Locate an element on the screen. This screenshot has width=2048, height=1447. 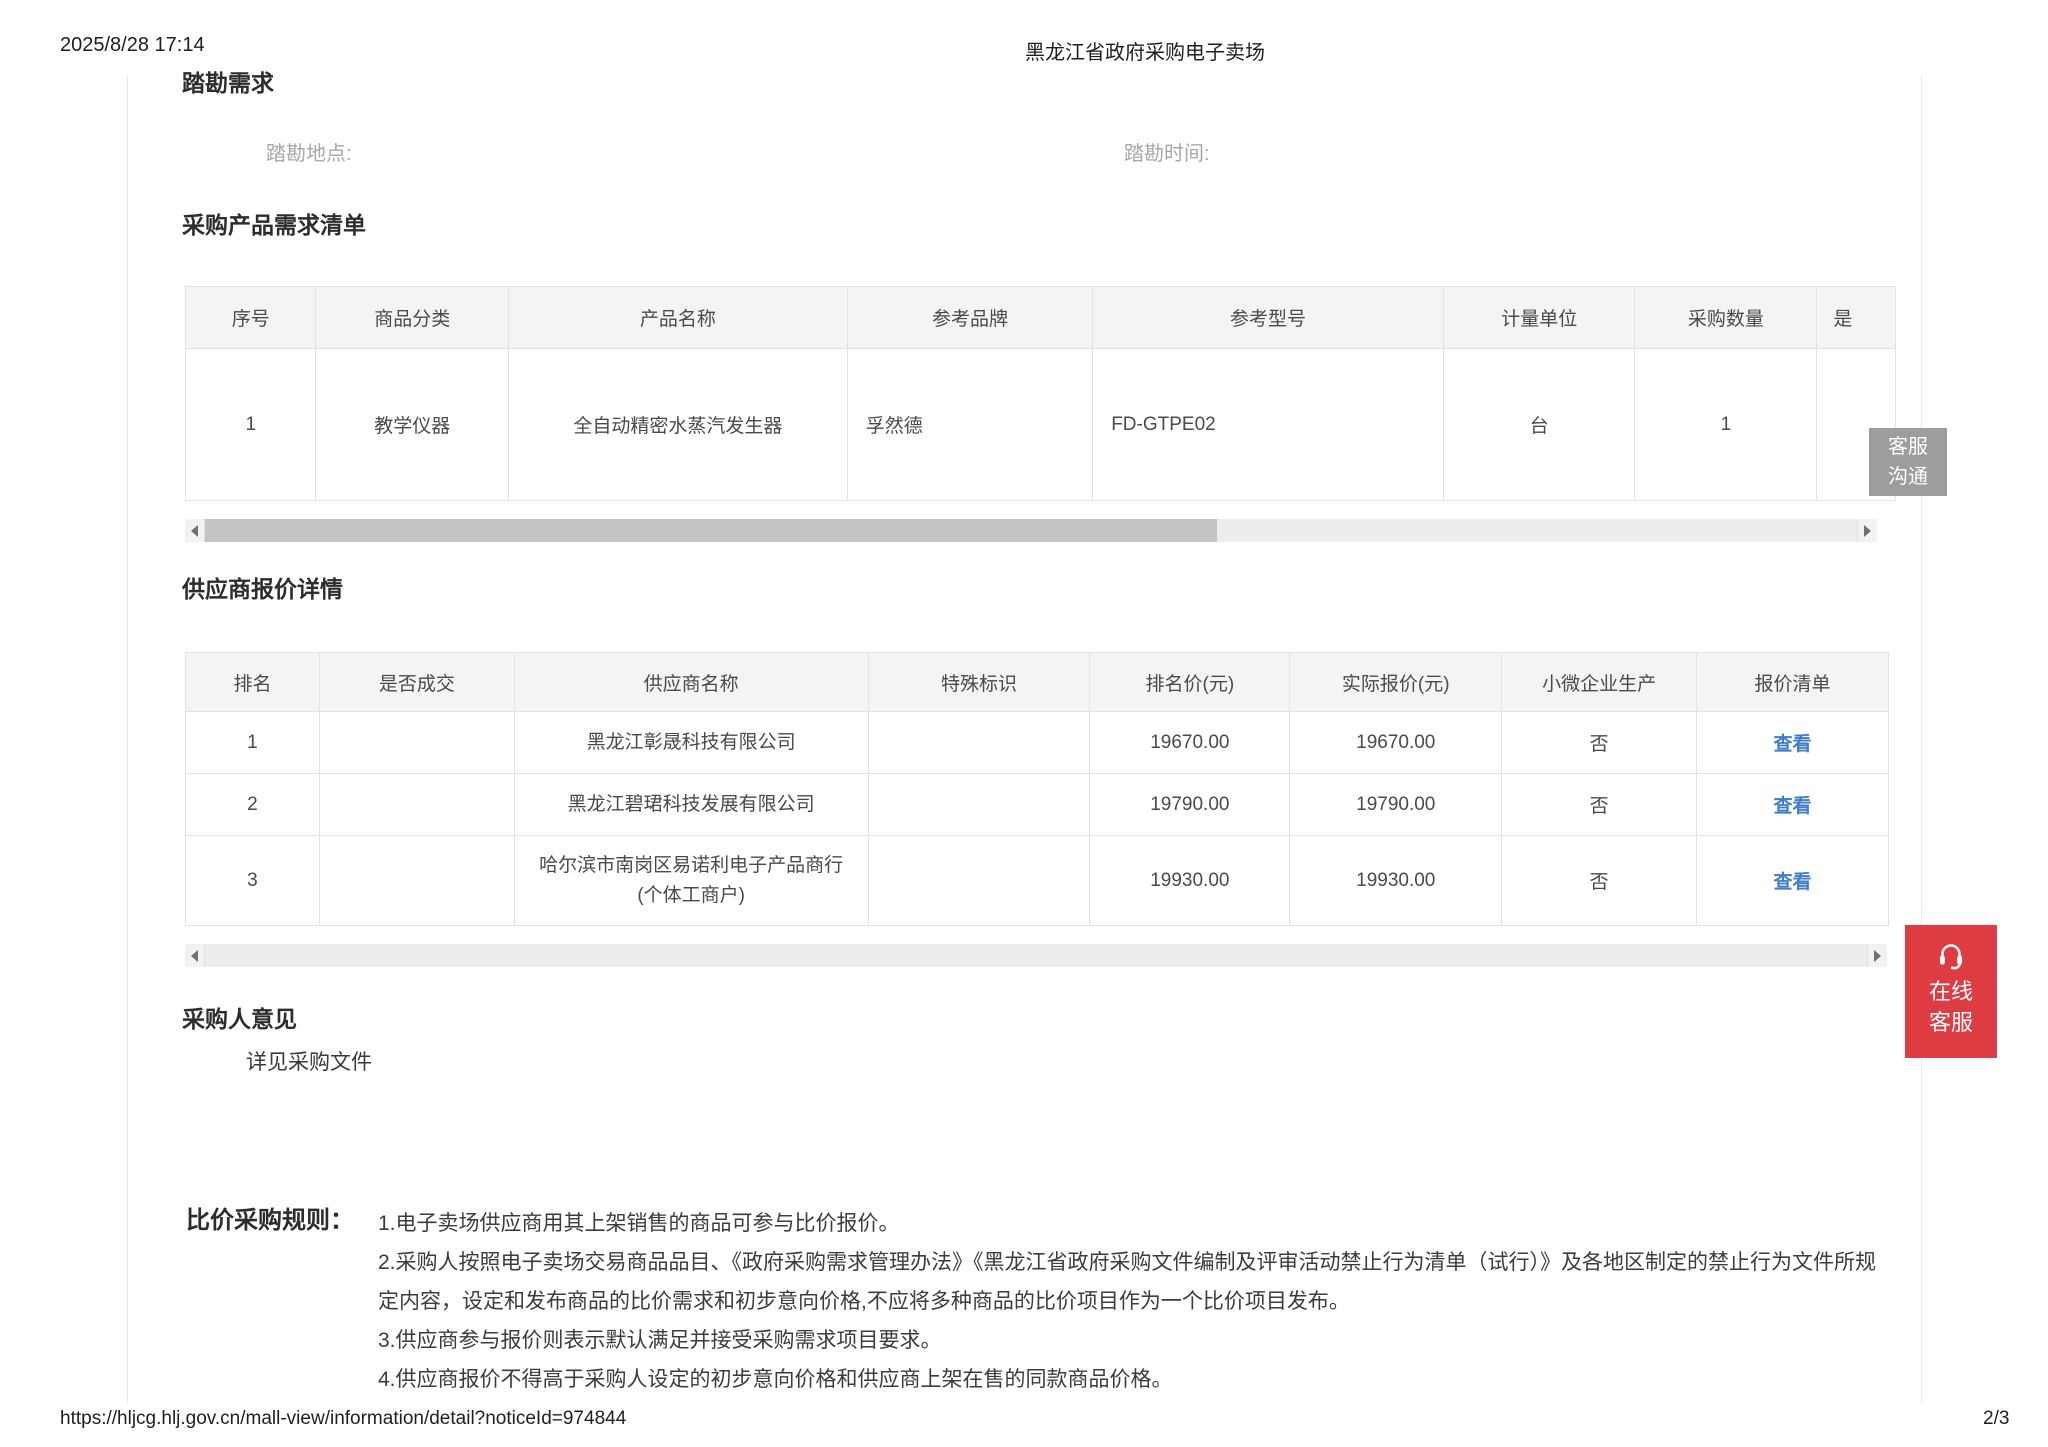
cell-ref-model: FD-GTPE02 is located at coordinates (1268, 424).